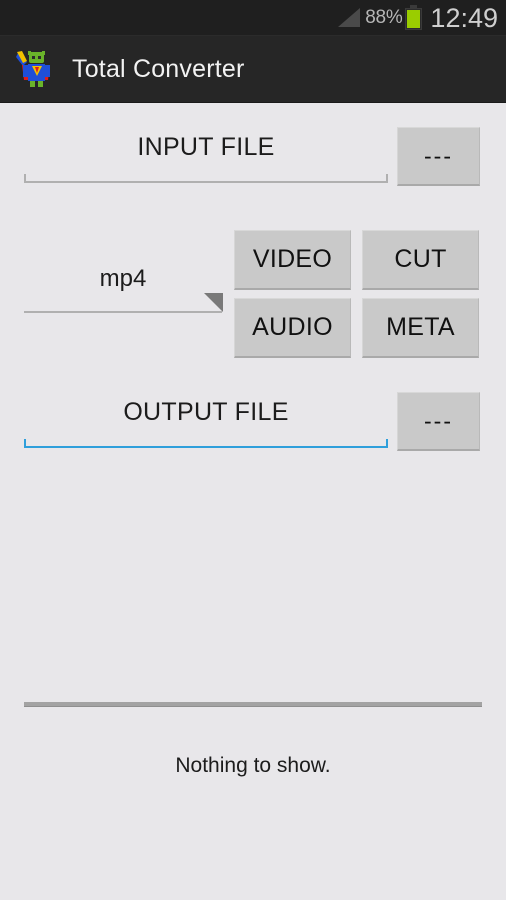 The image size is (506, 900). I want to click on action-bar: Total Converter, so click(253, 69).